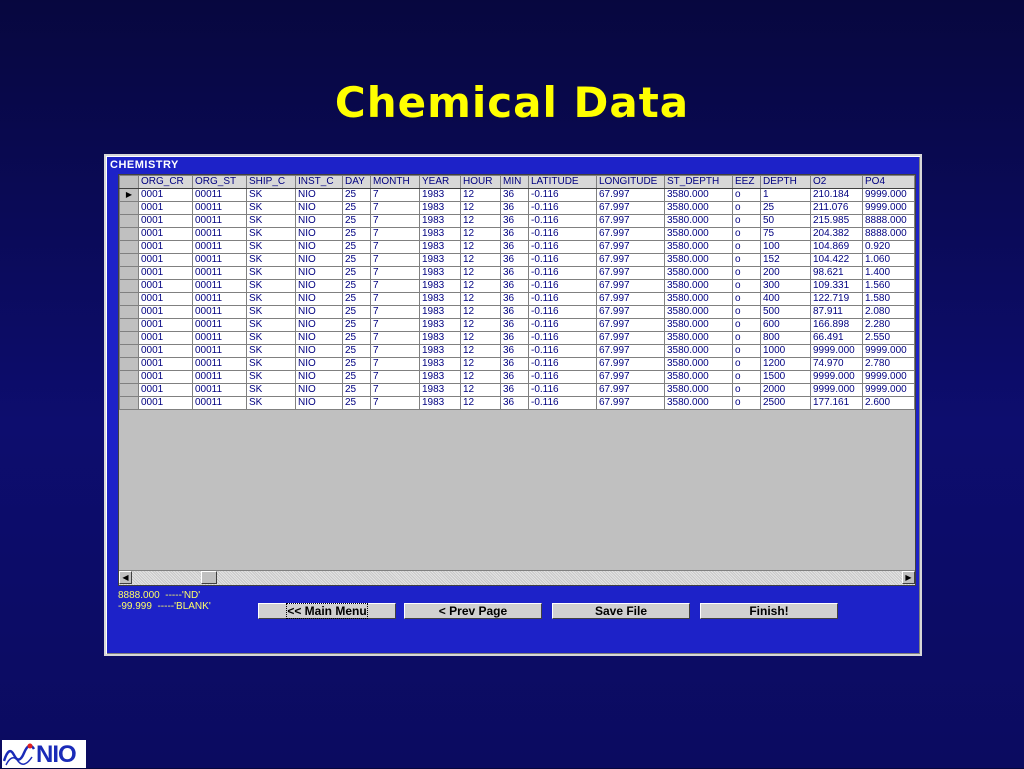 The image size is (1024, 769). Describe the element at coordinates (836, 338) in the screenshot. I see `table-cell: 66.491` at that location.